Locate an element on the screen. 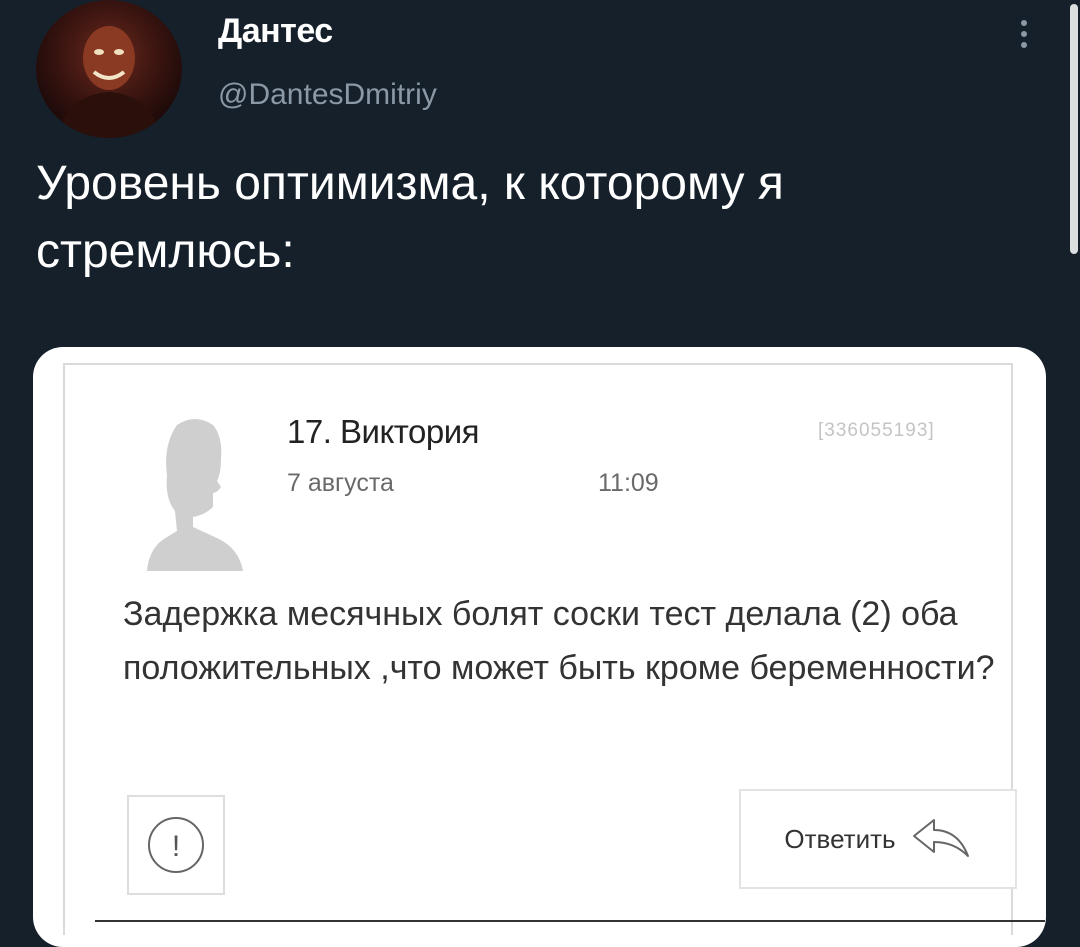 The image size is (1080, 947). user-avatar is located at coordinates (109, 69).